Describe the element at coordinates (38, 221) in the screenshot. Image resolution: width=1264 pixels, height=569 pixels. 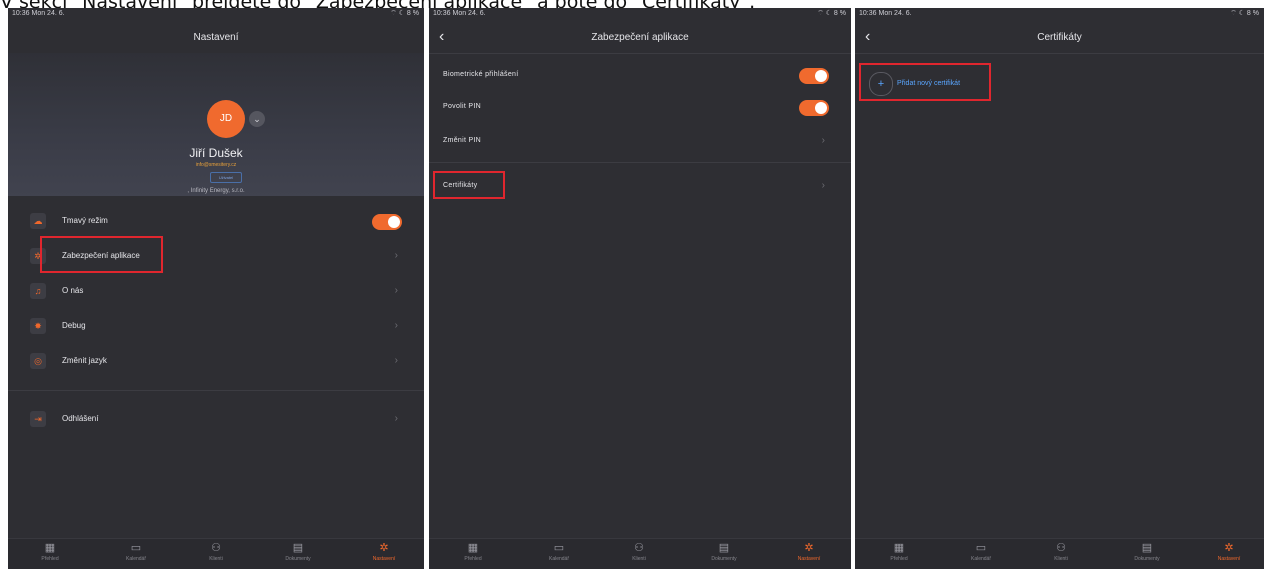
I see `cloud-icon: ☁` at that location.